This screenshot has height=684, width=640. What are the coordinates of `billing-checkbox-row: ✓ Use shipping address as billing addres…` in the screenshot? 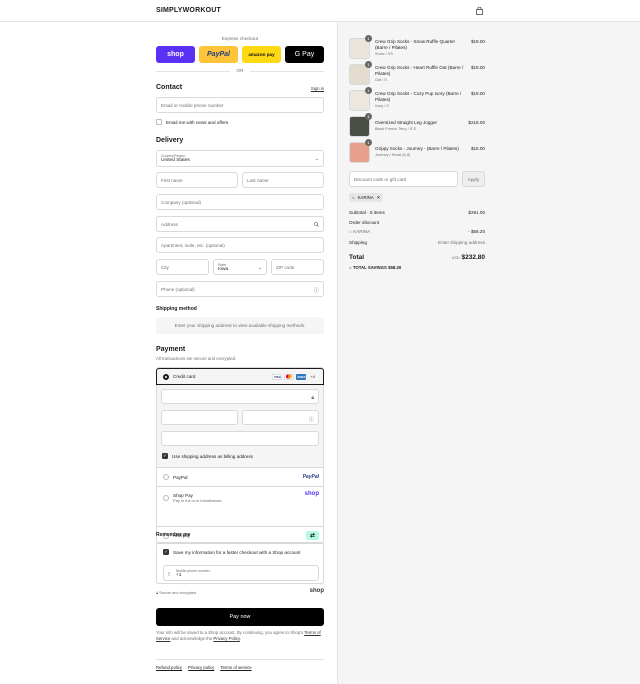 It's located at (207, 456).